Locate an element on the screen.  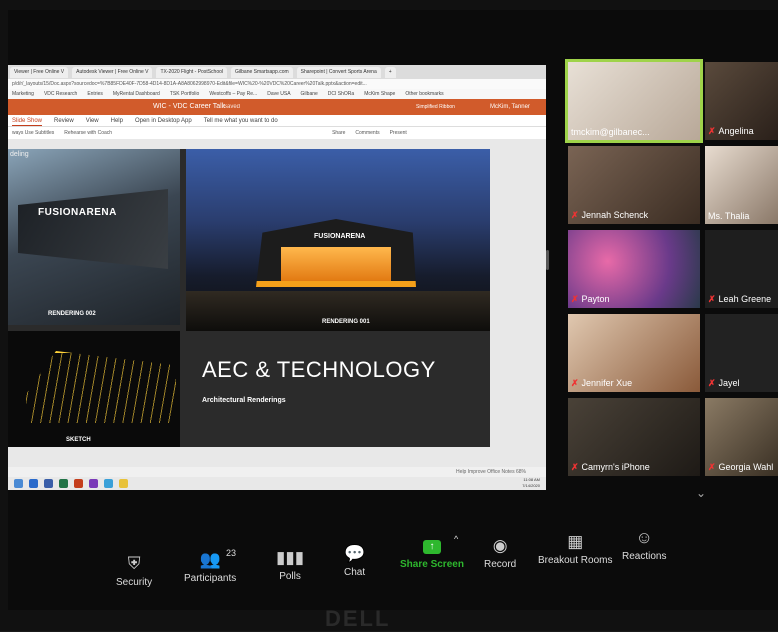
participant-tile: ✗ Jennifer Xue is located at coordinates (634, 353).